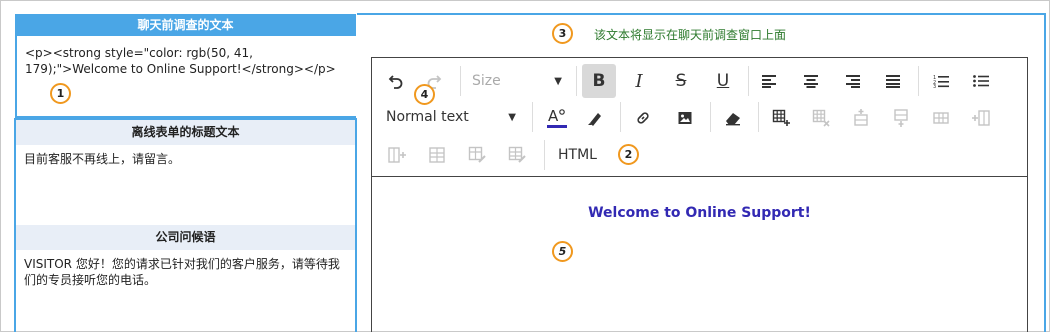 The width and height of the screenshot is (1050, 332). Describe the element at coordinates (517, 155) in the screenshot. I see `table-properties-icon` at that location.